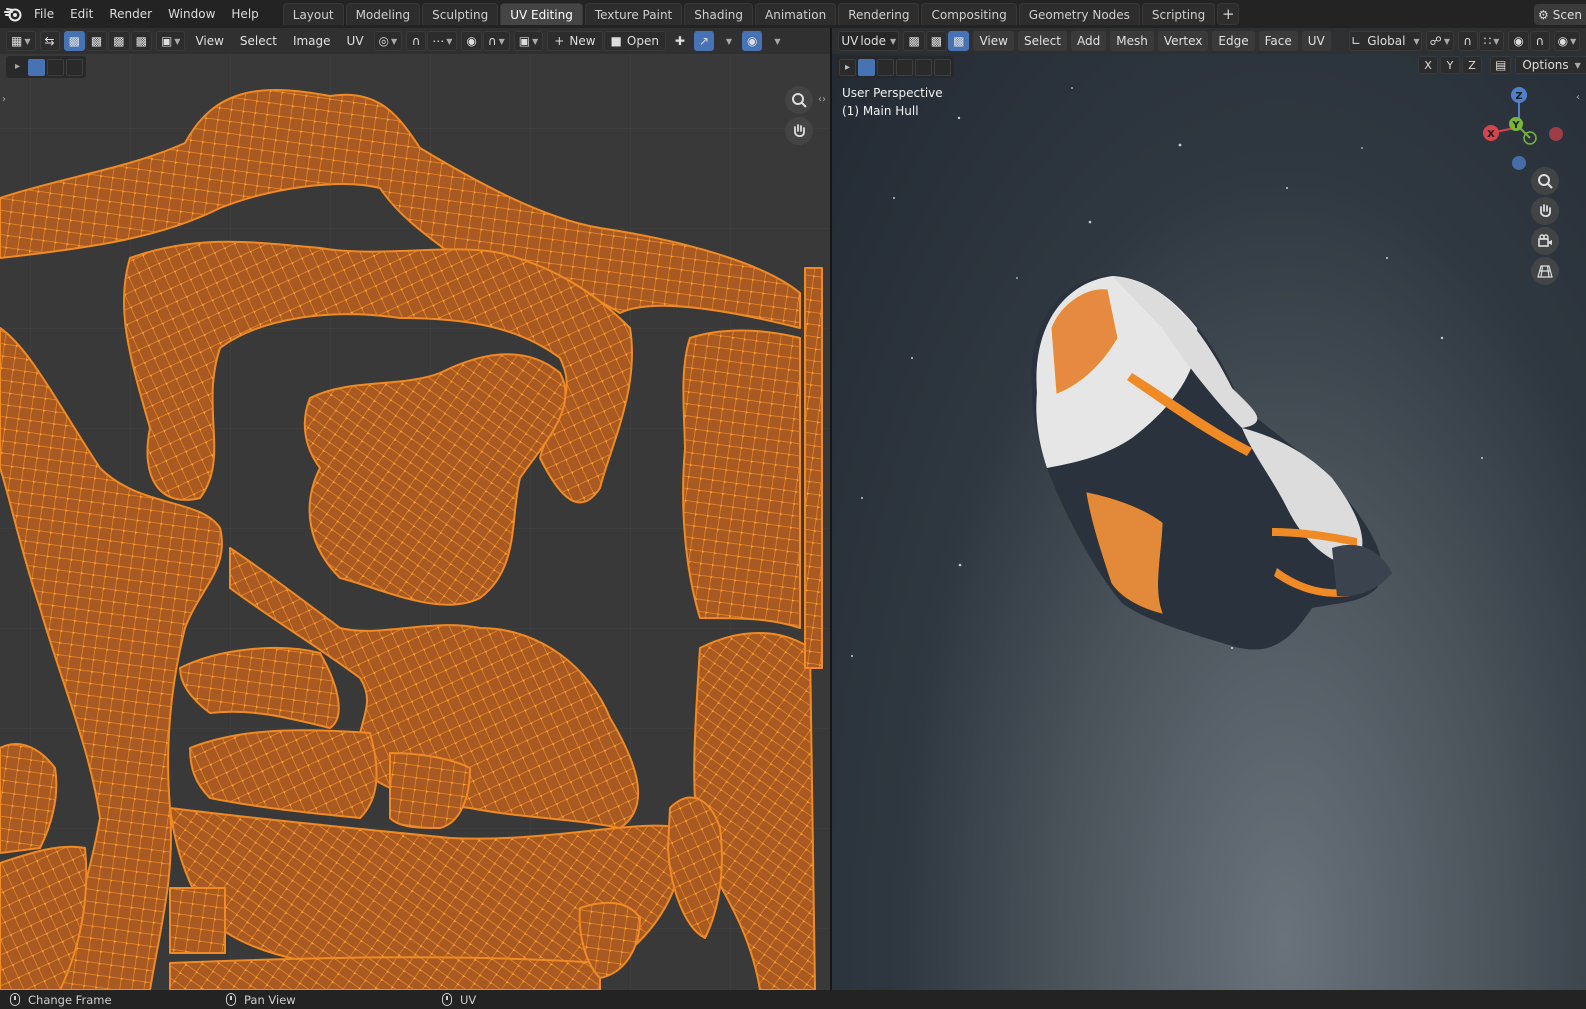 Image resolution: width=1586 pixels, height=1009 pixels. What do you see at coordinates (17, 67) in the screenshot?
I see `cursor-tool-icon: ▸` at bounding box center [17, 67].